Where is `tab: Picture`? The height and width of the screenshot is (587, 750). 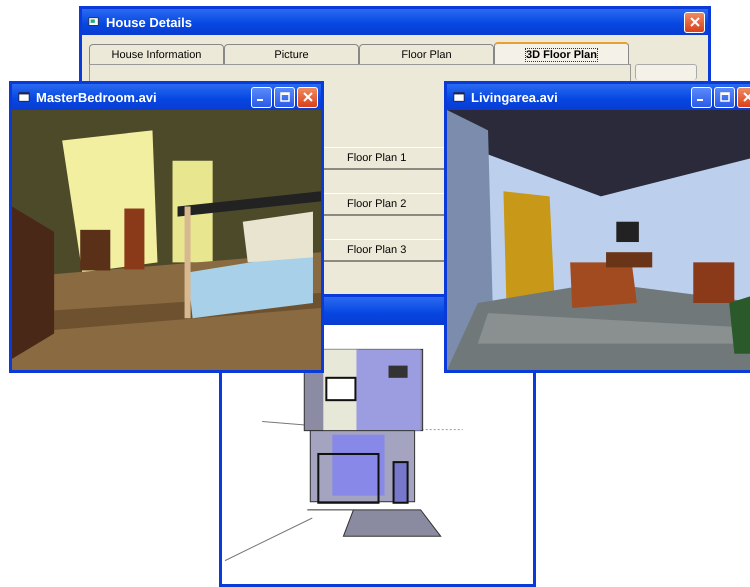
tab: Picture is located at coordinates (291, 54).